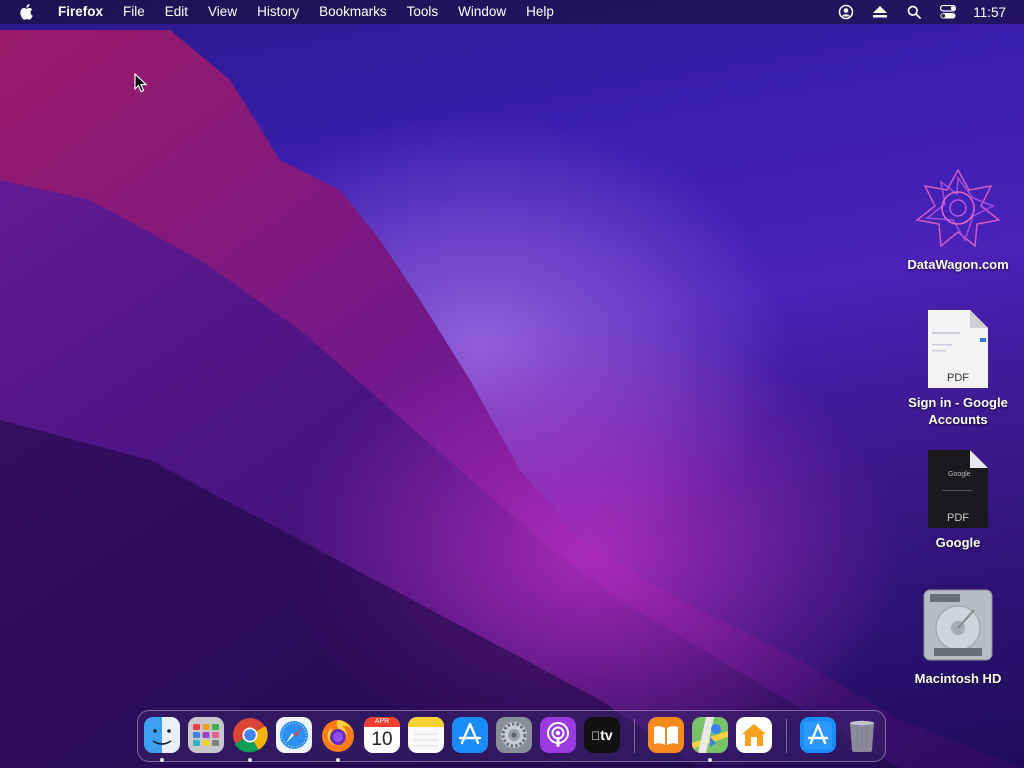  Describe the element at coordinates (482, 12) in the screenshot. I see `menu-window: Window` at that location.